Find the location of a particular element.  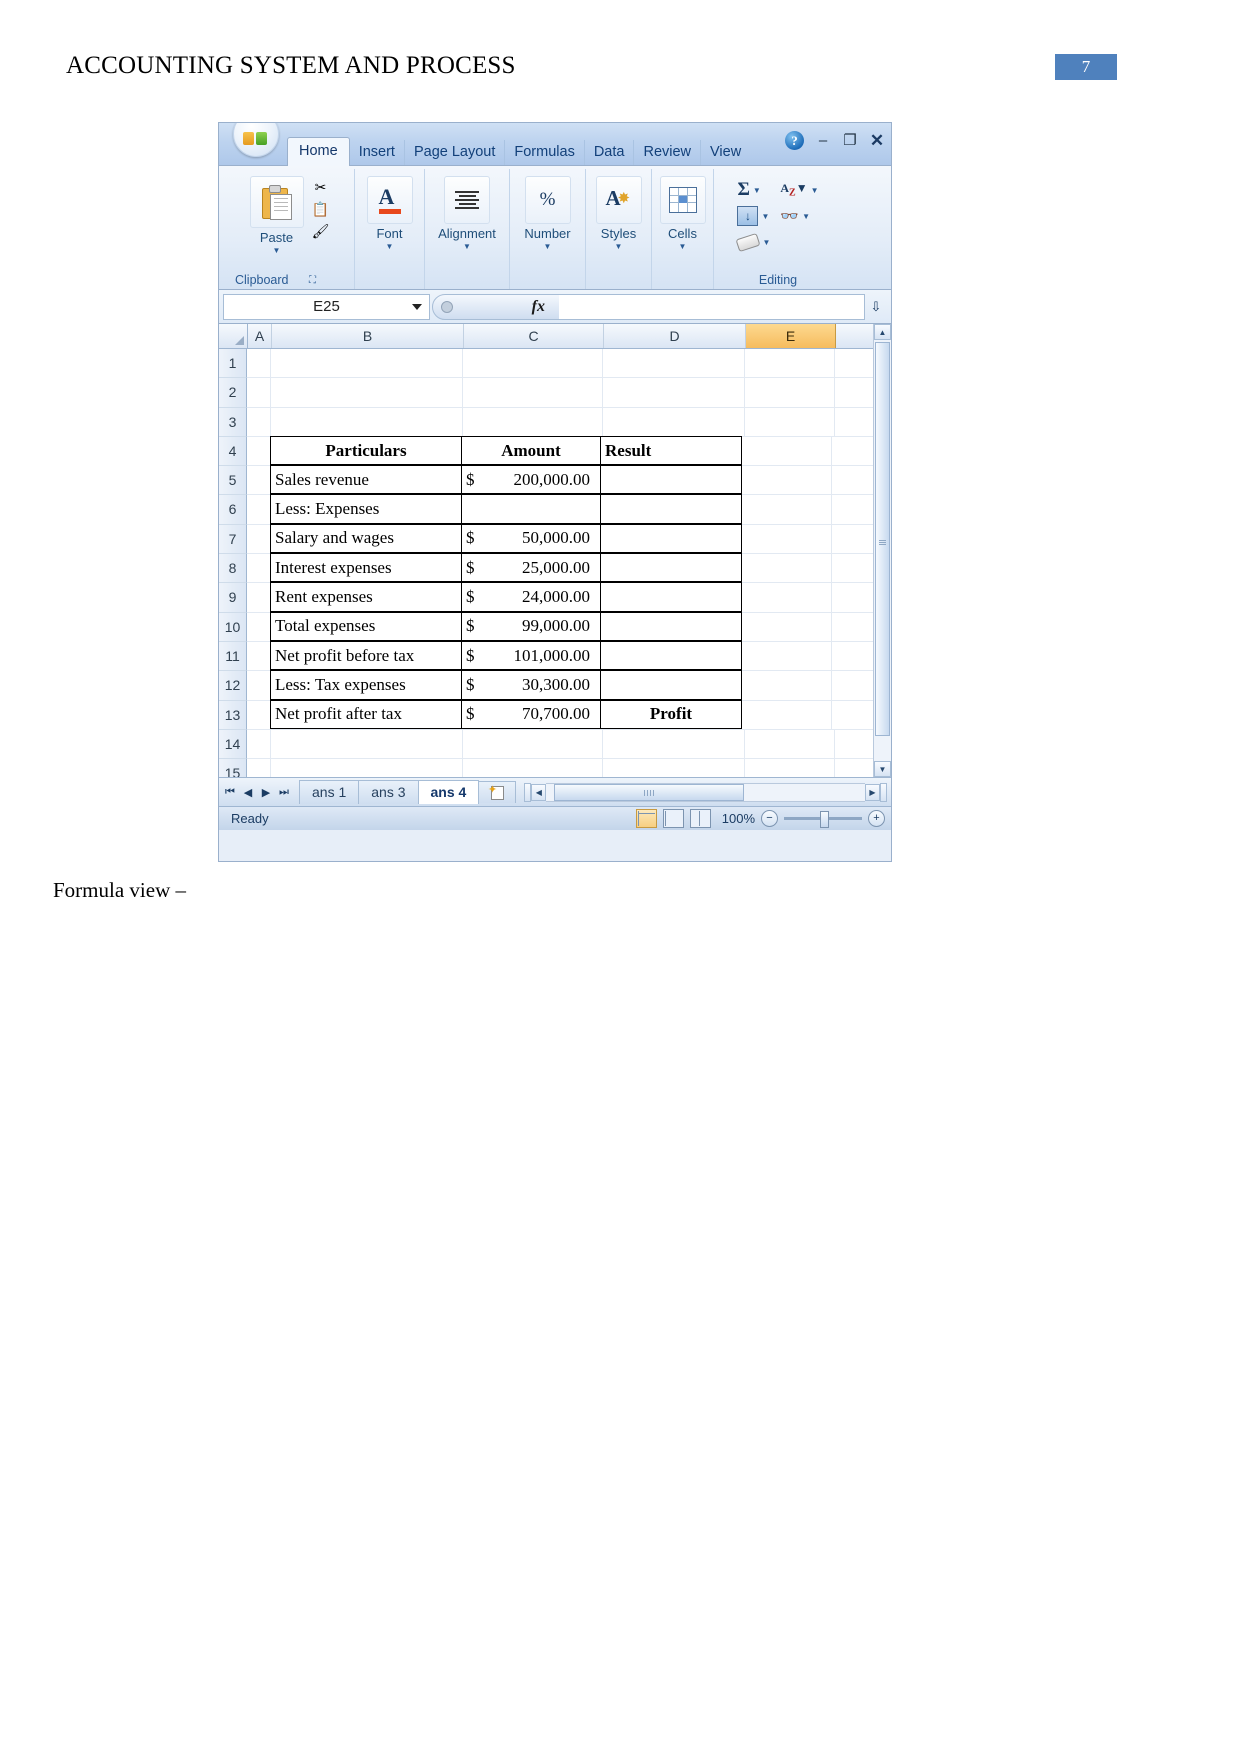

cell-a10 is located at coordinates (259, 626).